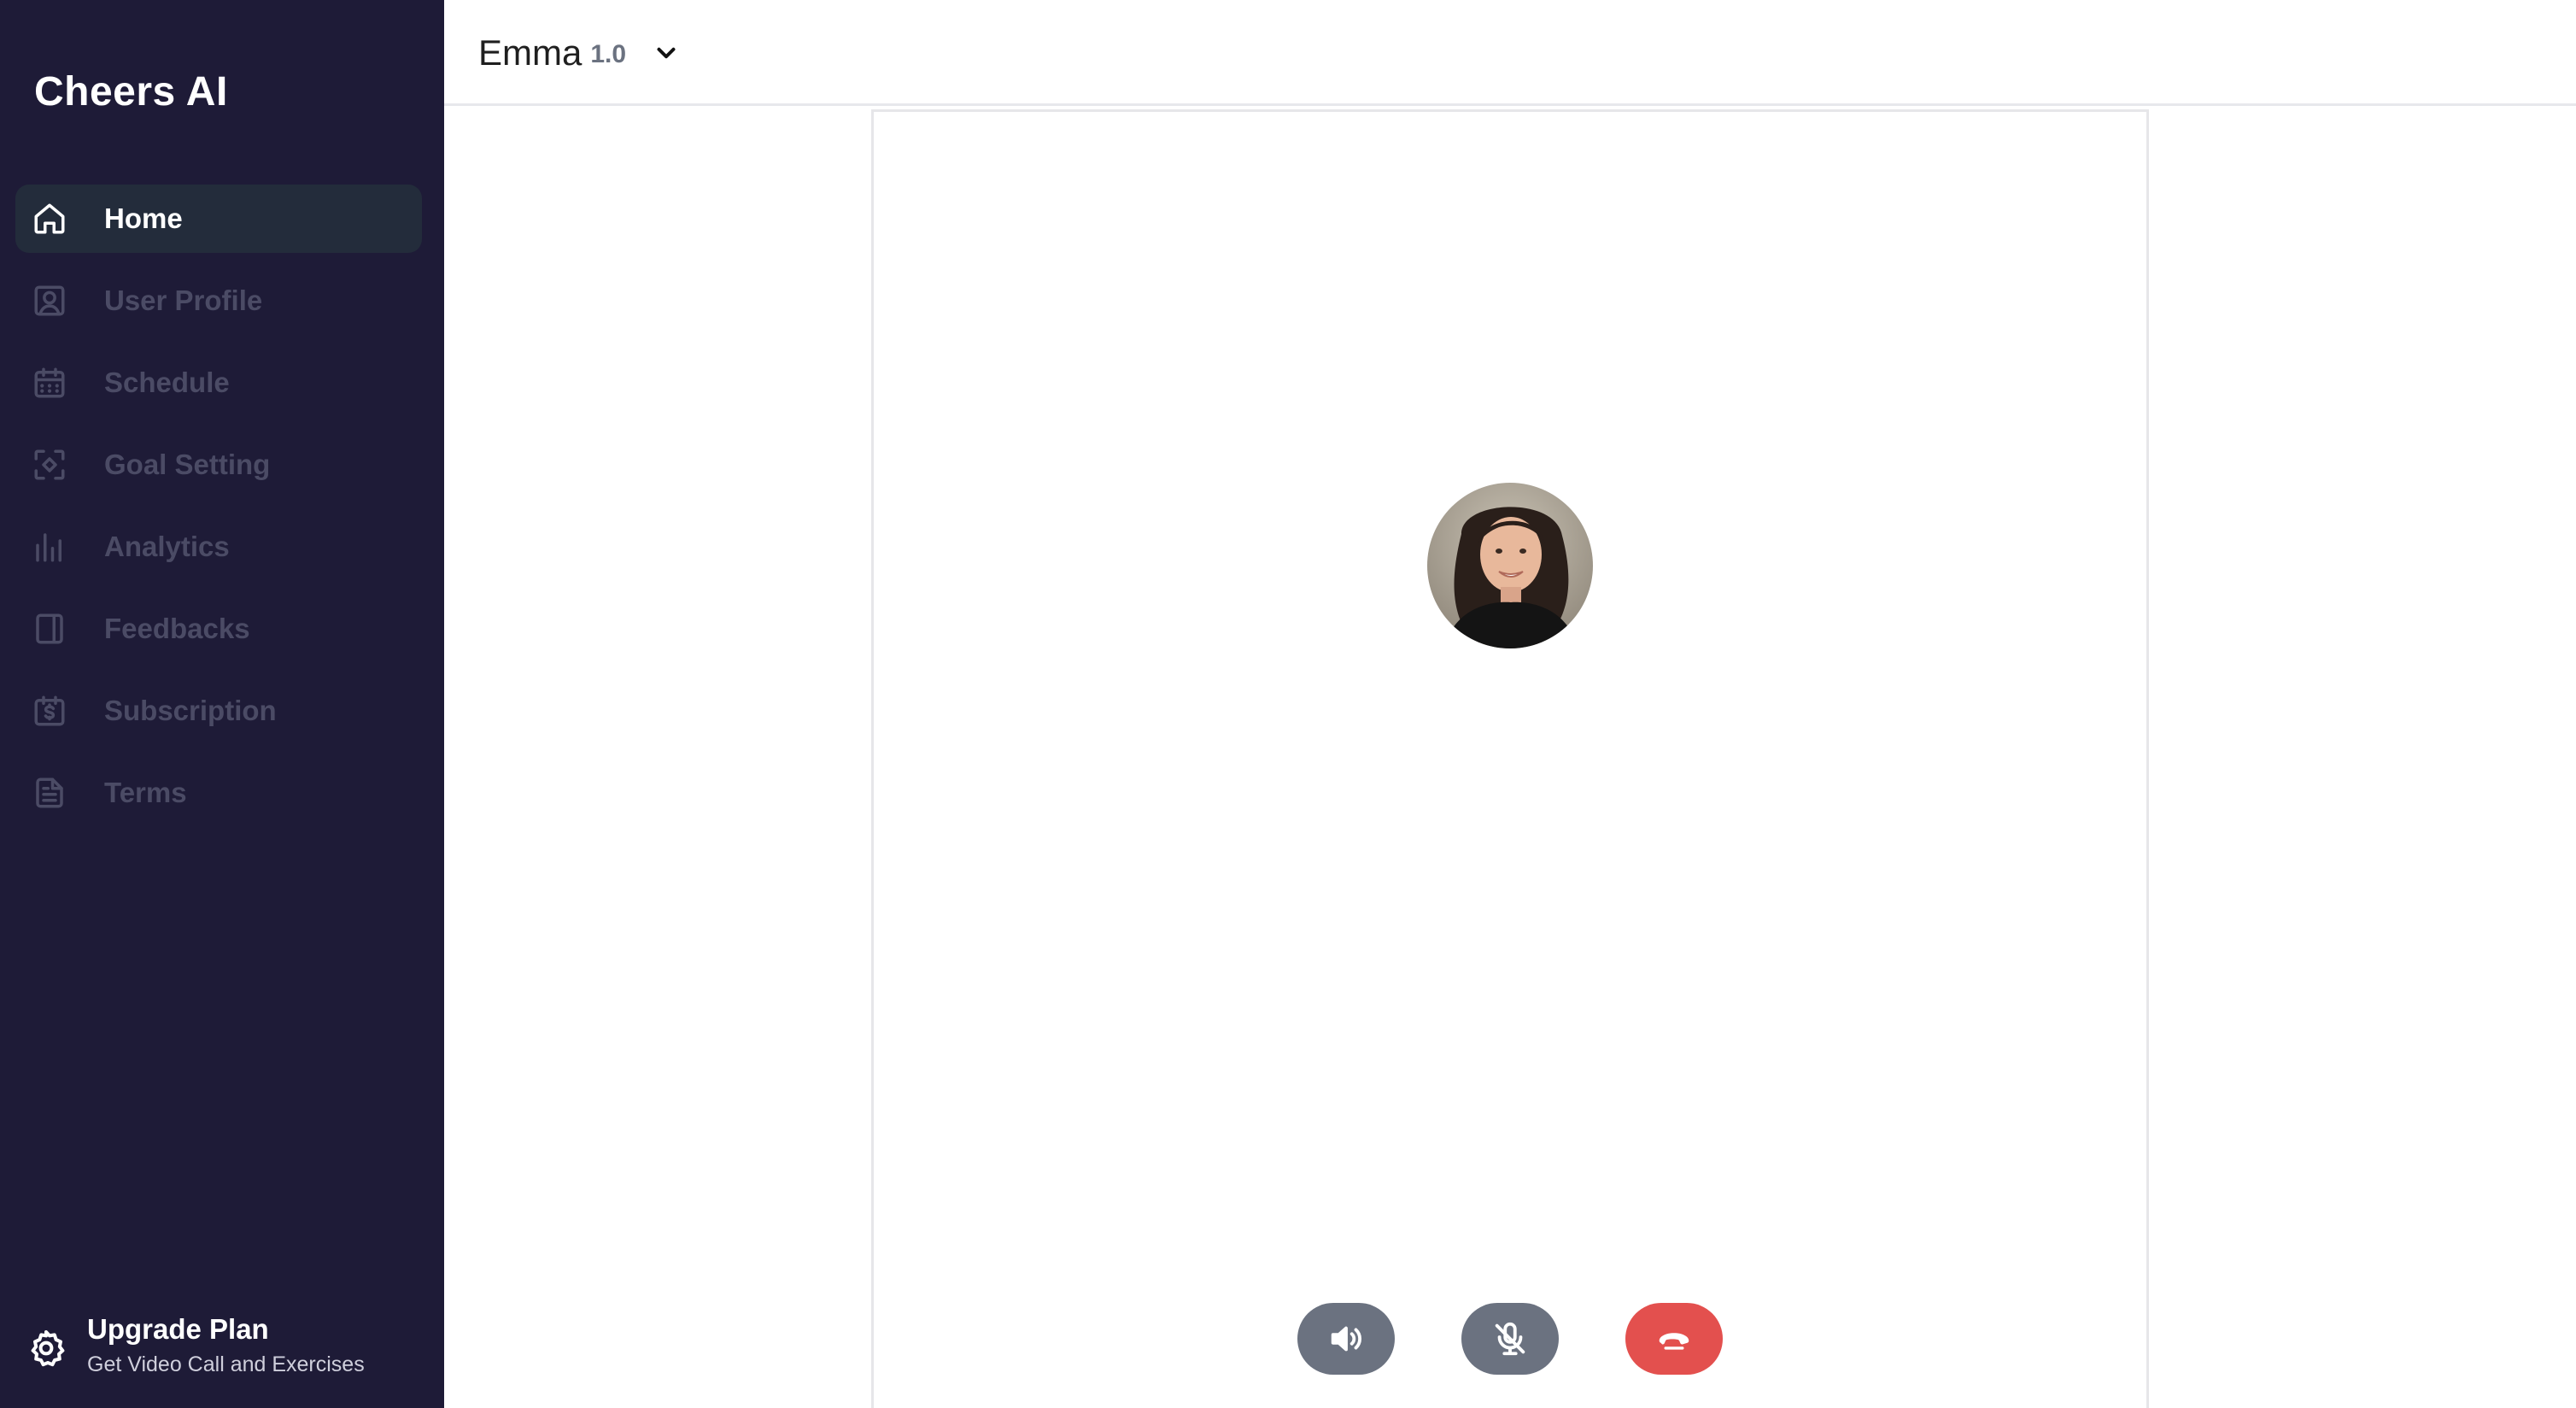 The image size is (2576, 1408). I want to click on sidebar-item-user-profile: User Profile, so click(218, 301).